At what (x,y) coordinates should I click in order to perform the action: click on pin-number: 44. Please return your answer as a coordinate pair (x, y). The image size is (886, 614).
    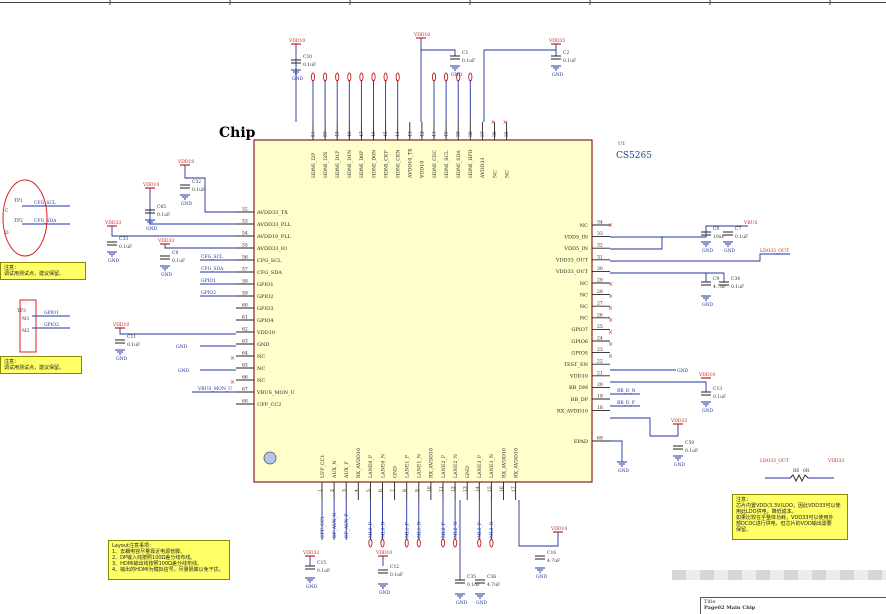
    Looking at the image, I should click on (398, 134).